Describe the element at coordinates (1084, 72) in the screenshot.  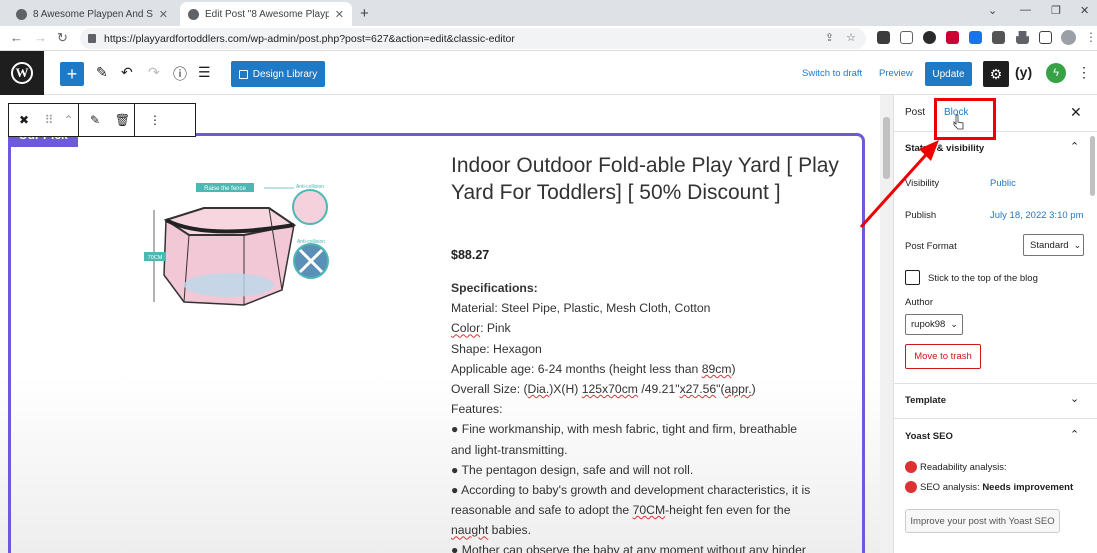
I see `more-options-icon: ⋮` at that location.